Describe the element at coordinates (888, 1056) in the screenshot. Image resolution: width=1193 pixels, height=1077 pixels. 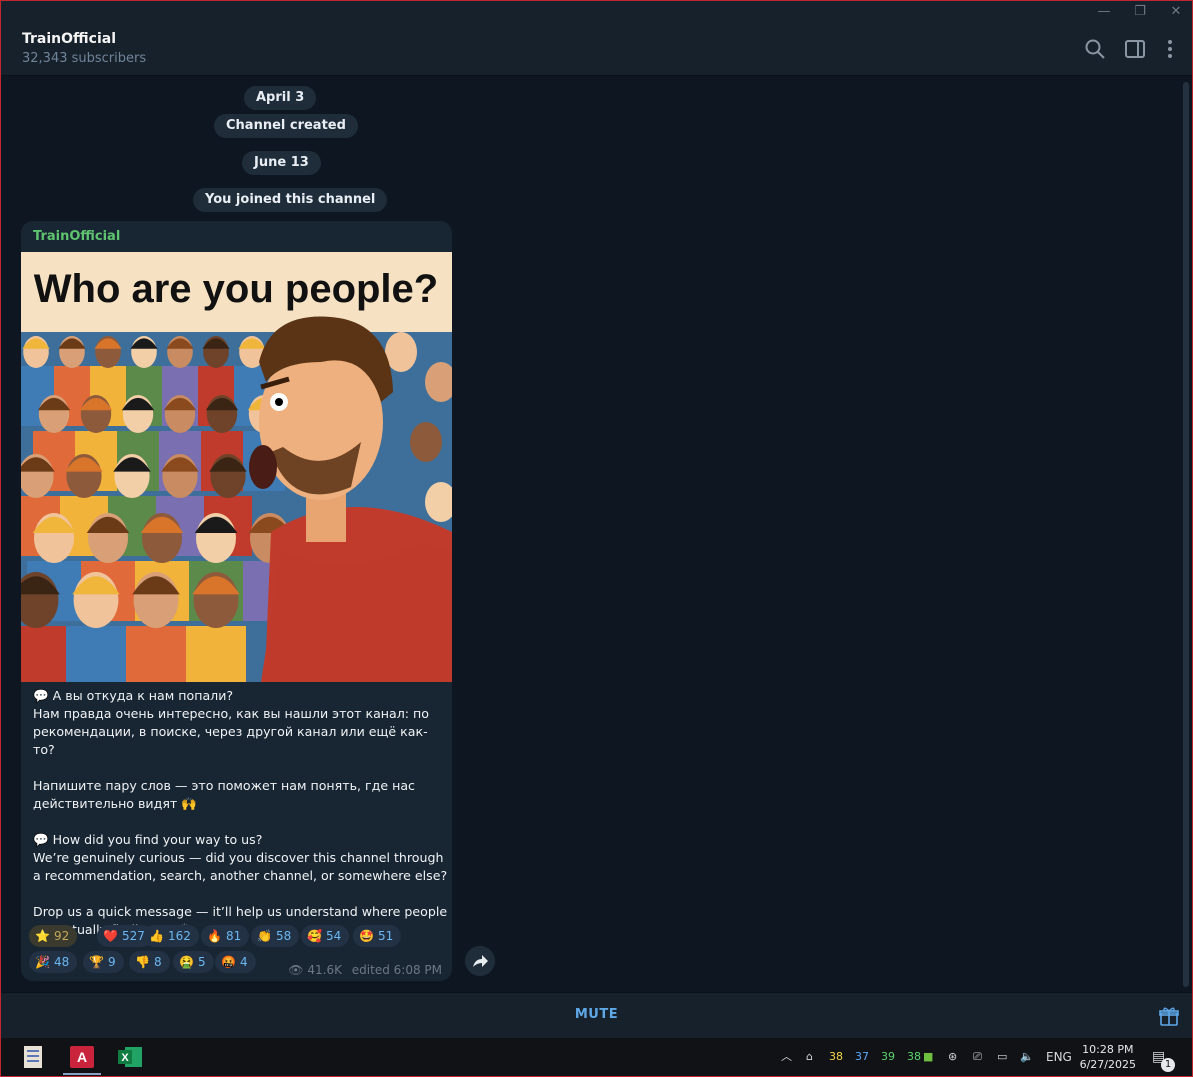
I see `temp-value: 39` at that location.